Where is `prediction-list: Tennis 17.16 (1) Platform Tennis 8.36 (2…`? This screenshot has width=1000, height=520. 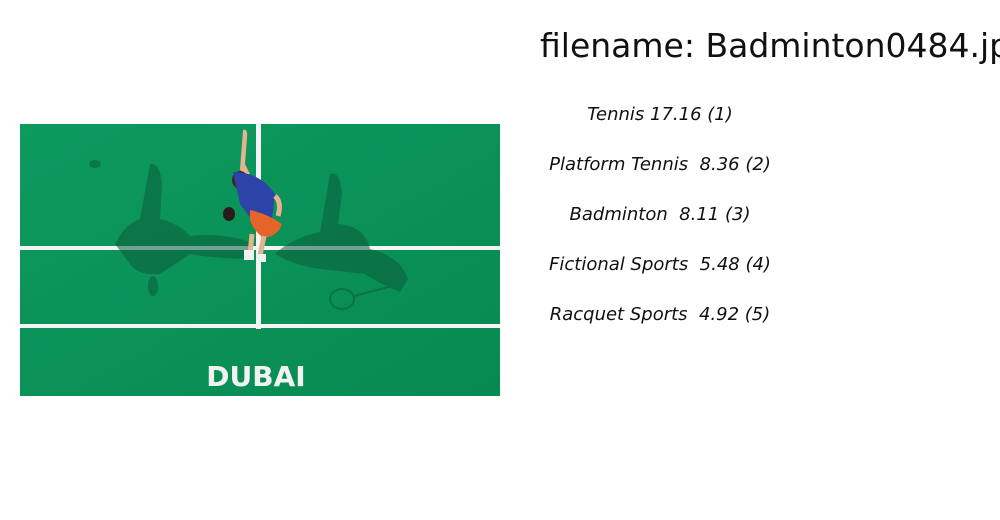
prediction-list: Tennis 17.16 (1) Platform Tennis 8.36 (2… is located at coordinates (660, 223).